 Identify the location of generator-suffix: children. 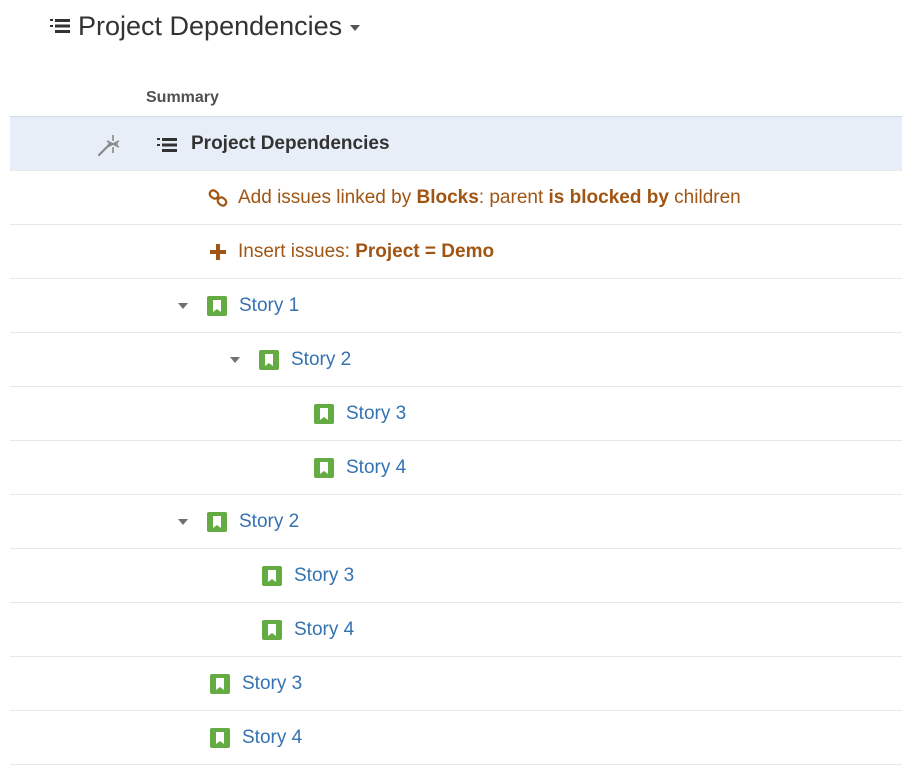
(704, 197).